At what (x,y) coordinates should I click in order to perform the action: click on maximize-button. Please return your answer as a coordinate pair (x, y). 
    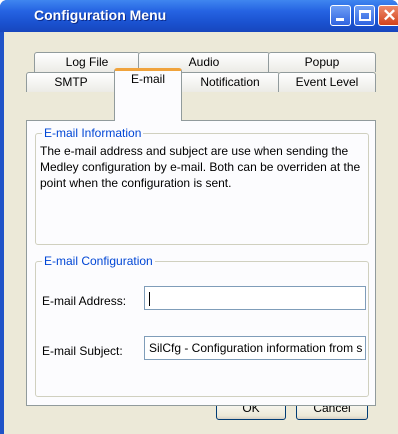
    Looking at the image, I should click on (364, 15).